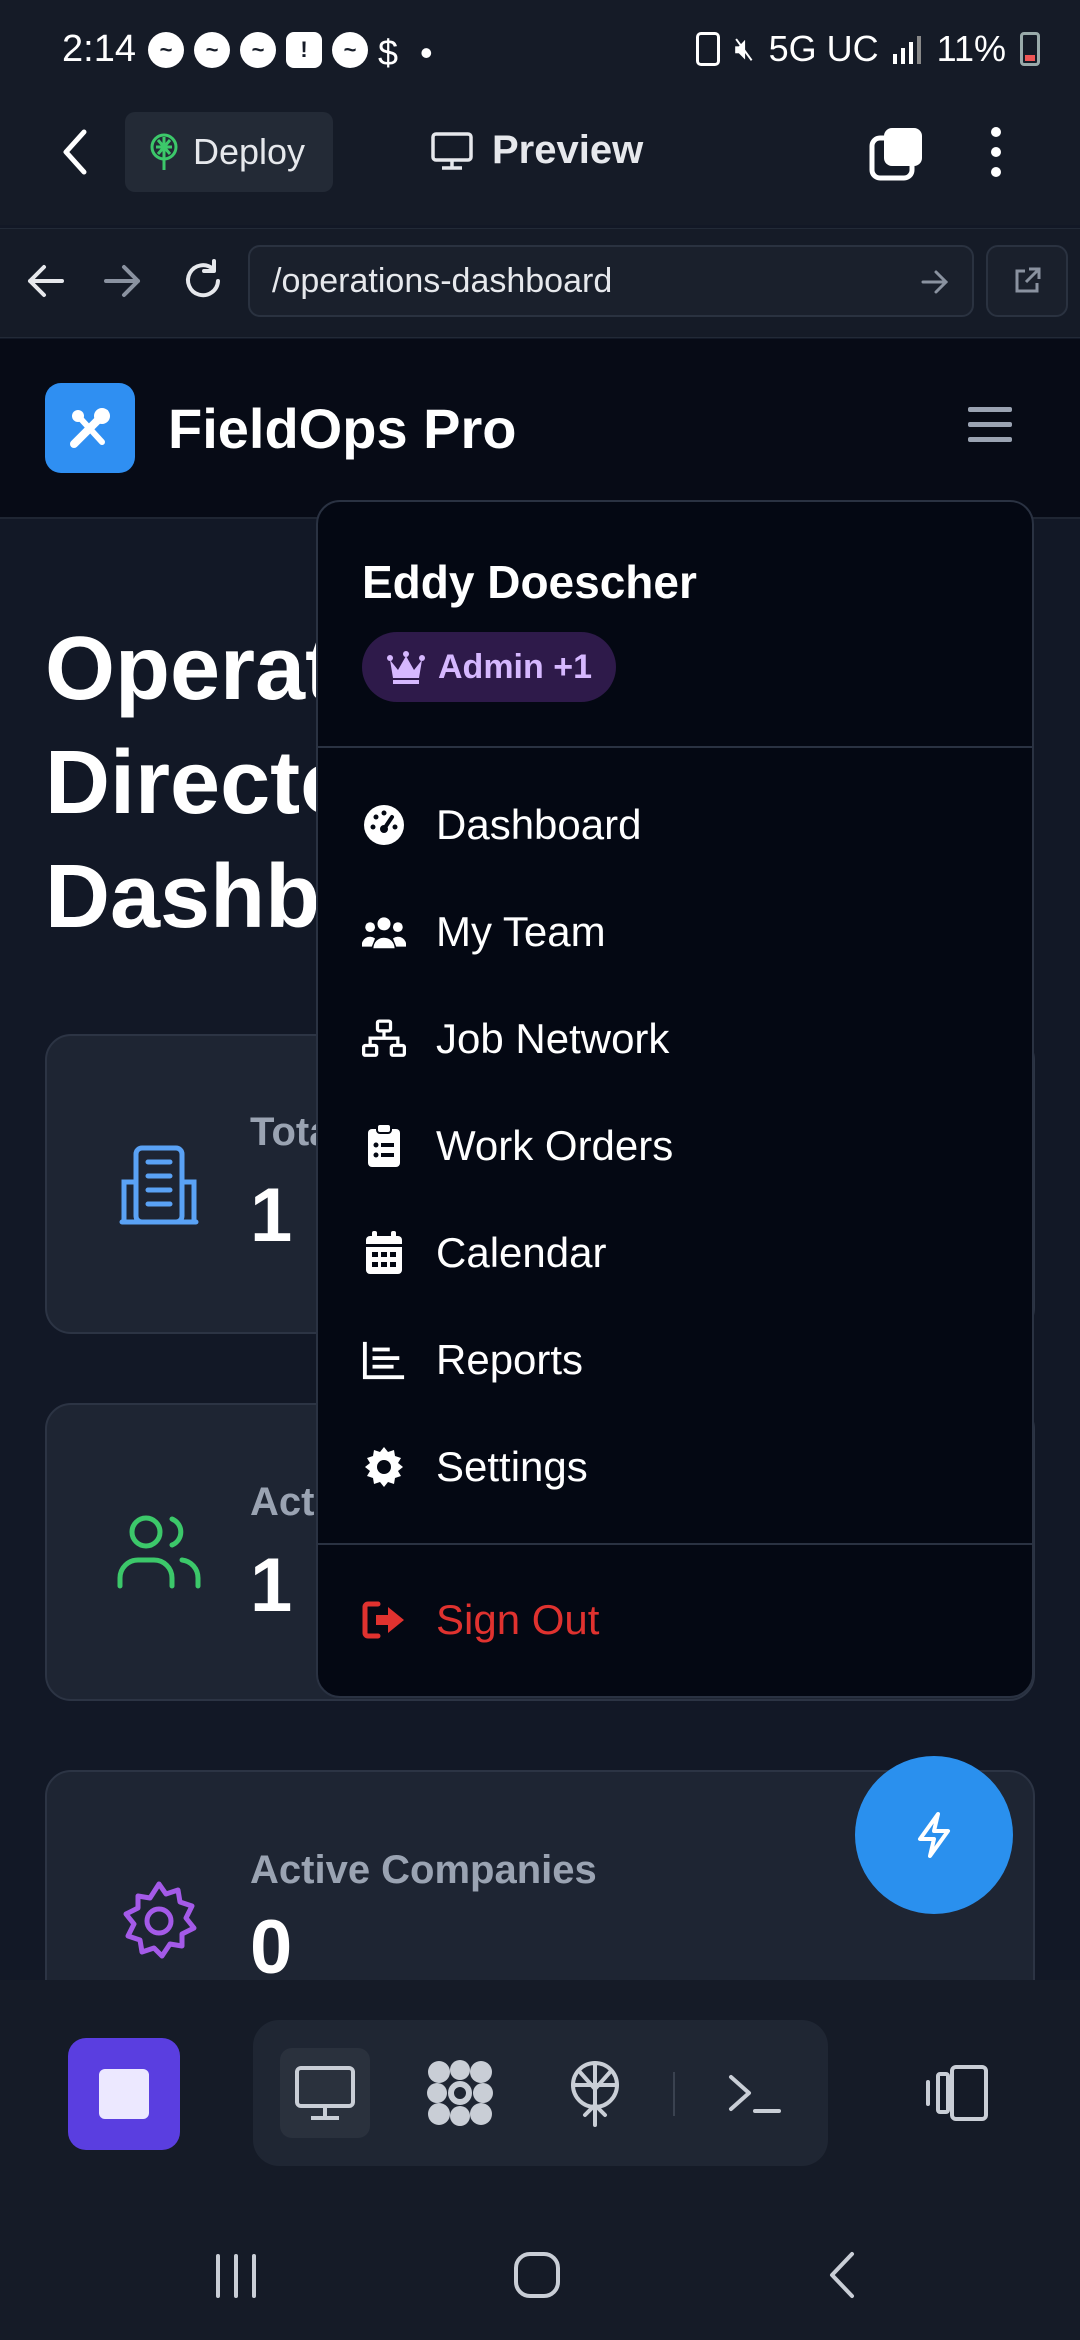  I want to click on sign-out-button: Sign Out, so click(480, 1620).